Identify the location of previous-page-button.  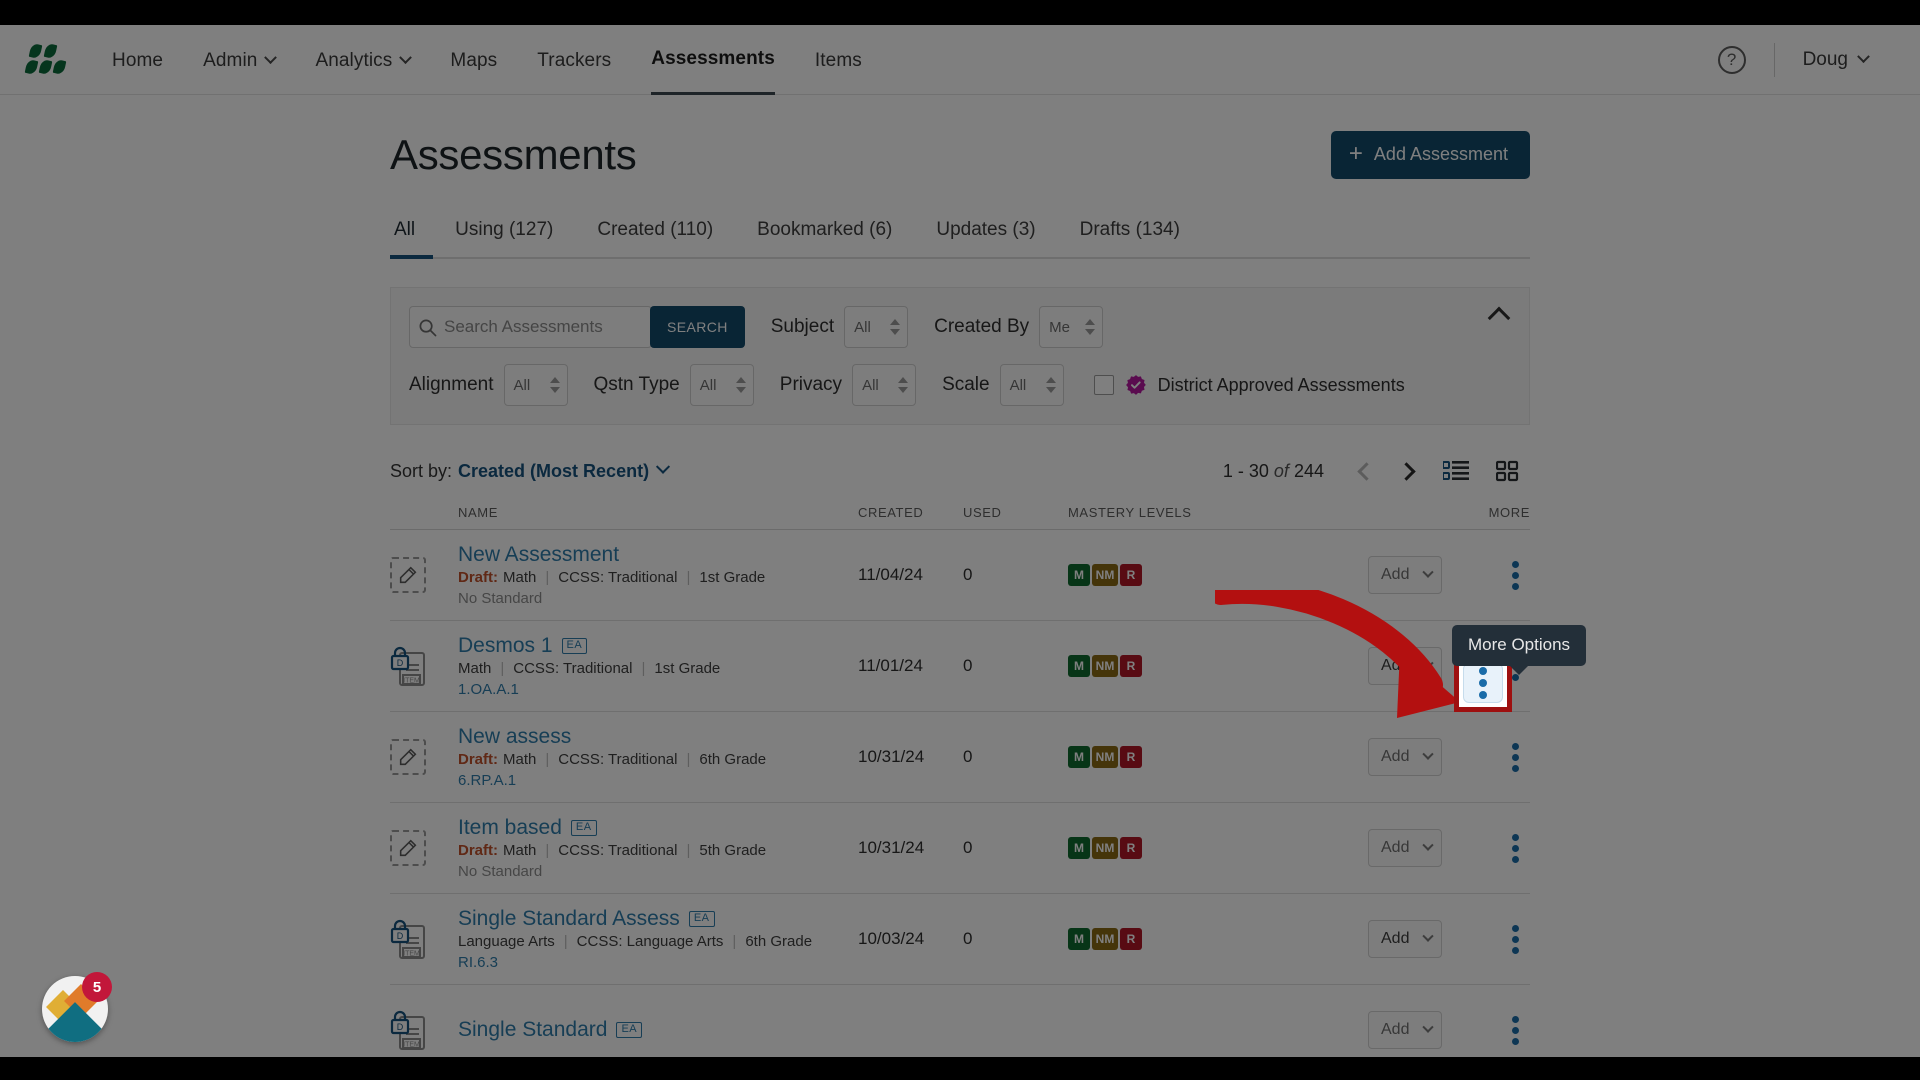
(1366, 471).